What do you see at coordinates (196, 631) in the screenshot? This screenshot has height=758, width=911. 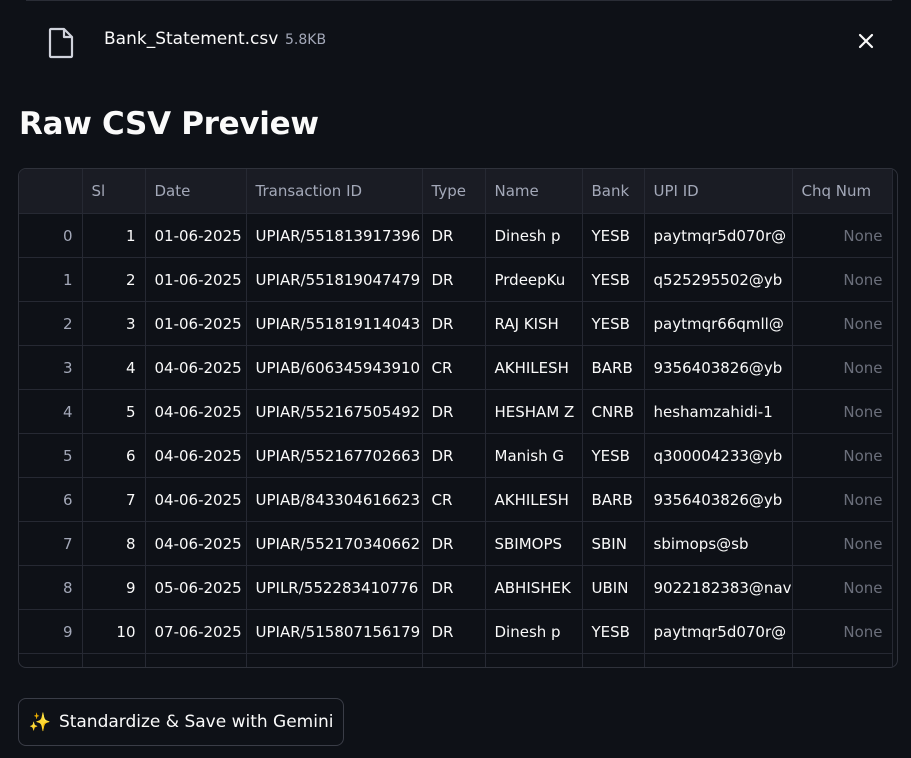 I see `cell-date: 07-06-2025` at bounding box center [196, 631].